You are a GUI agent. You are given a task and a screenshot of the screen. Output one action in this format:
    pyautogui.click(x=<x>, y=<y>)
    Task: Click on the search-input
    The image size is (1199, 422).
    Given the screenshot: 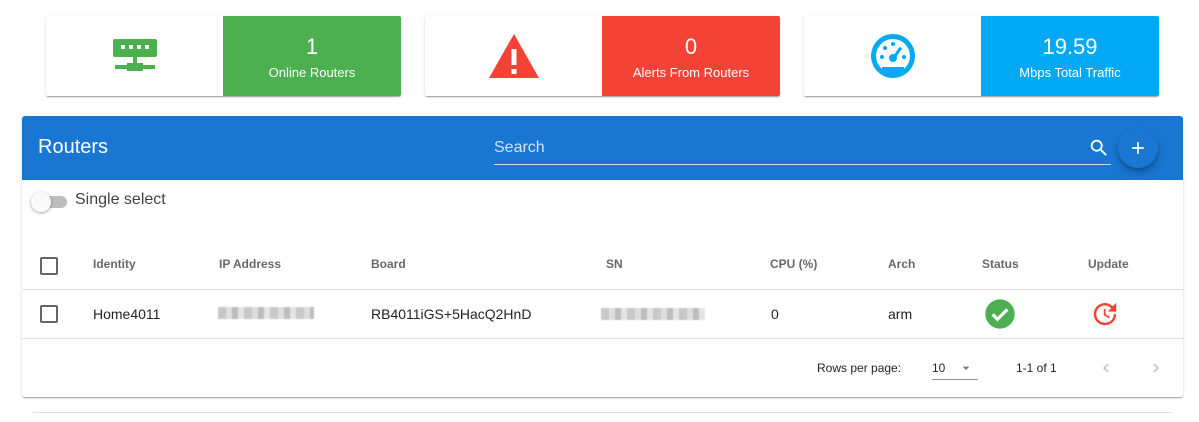 What is the action you would take?
    pyautogui.click(x=784, y=148)
    